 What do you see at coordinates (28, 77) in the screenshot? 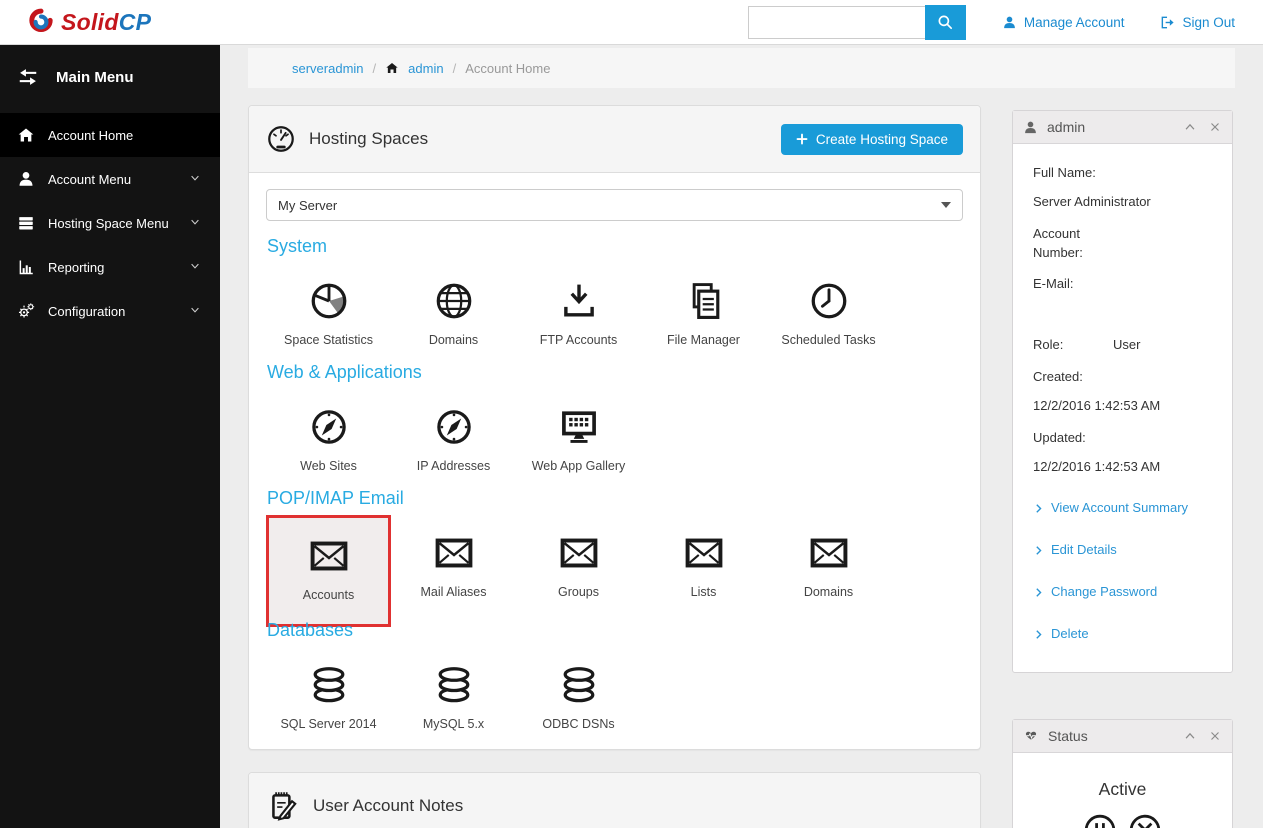
I see `swap-arrows-icon` at bounding box center [28, 77].